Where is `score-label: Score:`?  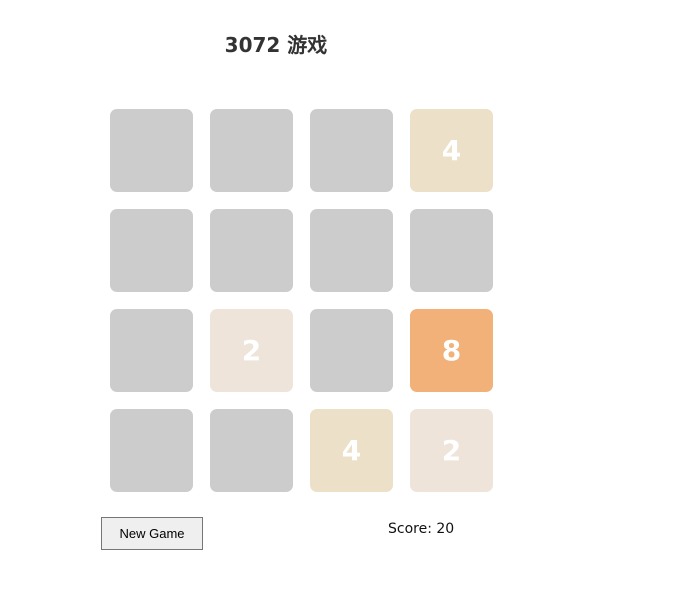 score-label: Score: is located at coordinates (412, 529).